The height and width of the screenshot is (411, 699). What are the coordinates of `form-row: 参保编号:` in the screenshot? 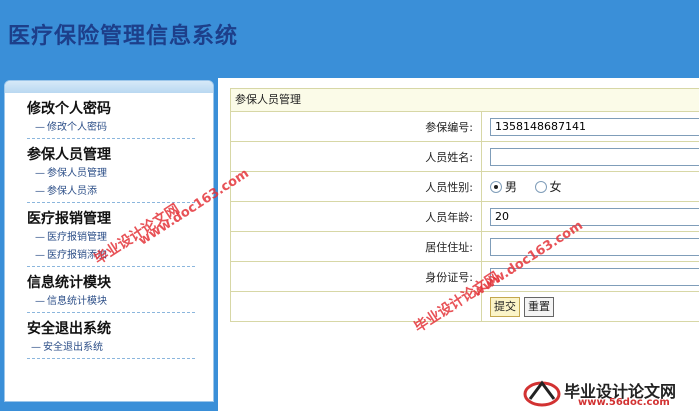 It's located at (465, 127).